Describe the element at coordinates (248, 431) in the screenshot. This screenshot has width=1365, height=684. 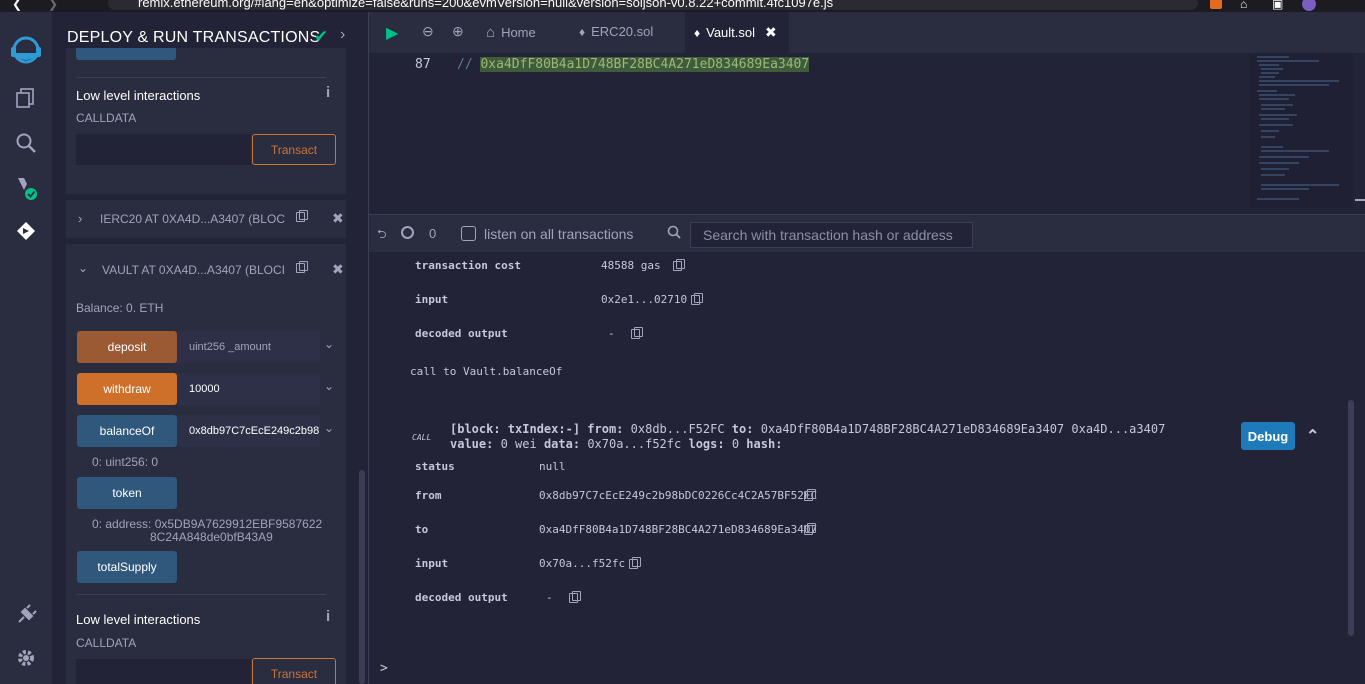
I see `balanceof-address-input: 0x8db97C7cEcE249c2b98` at that location.